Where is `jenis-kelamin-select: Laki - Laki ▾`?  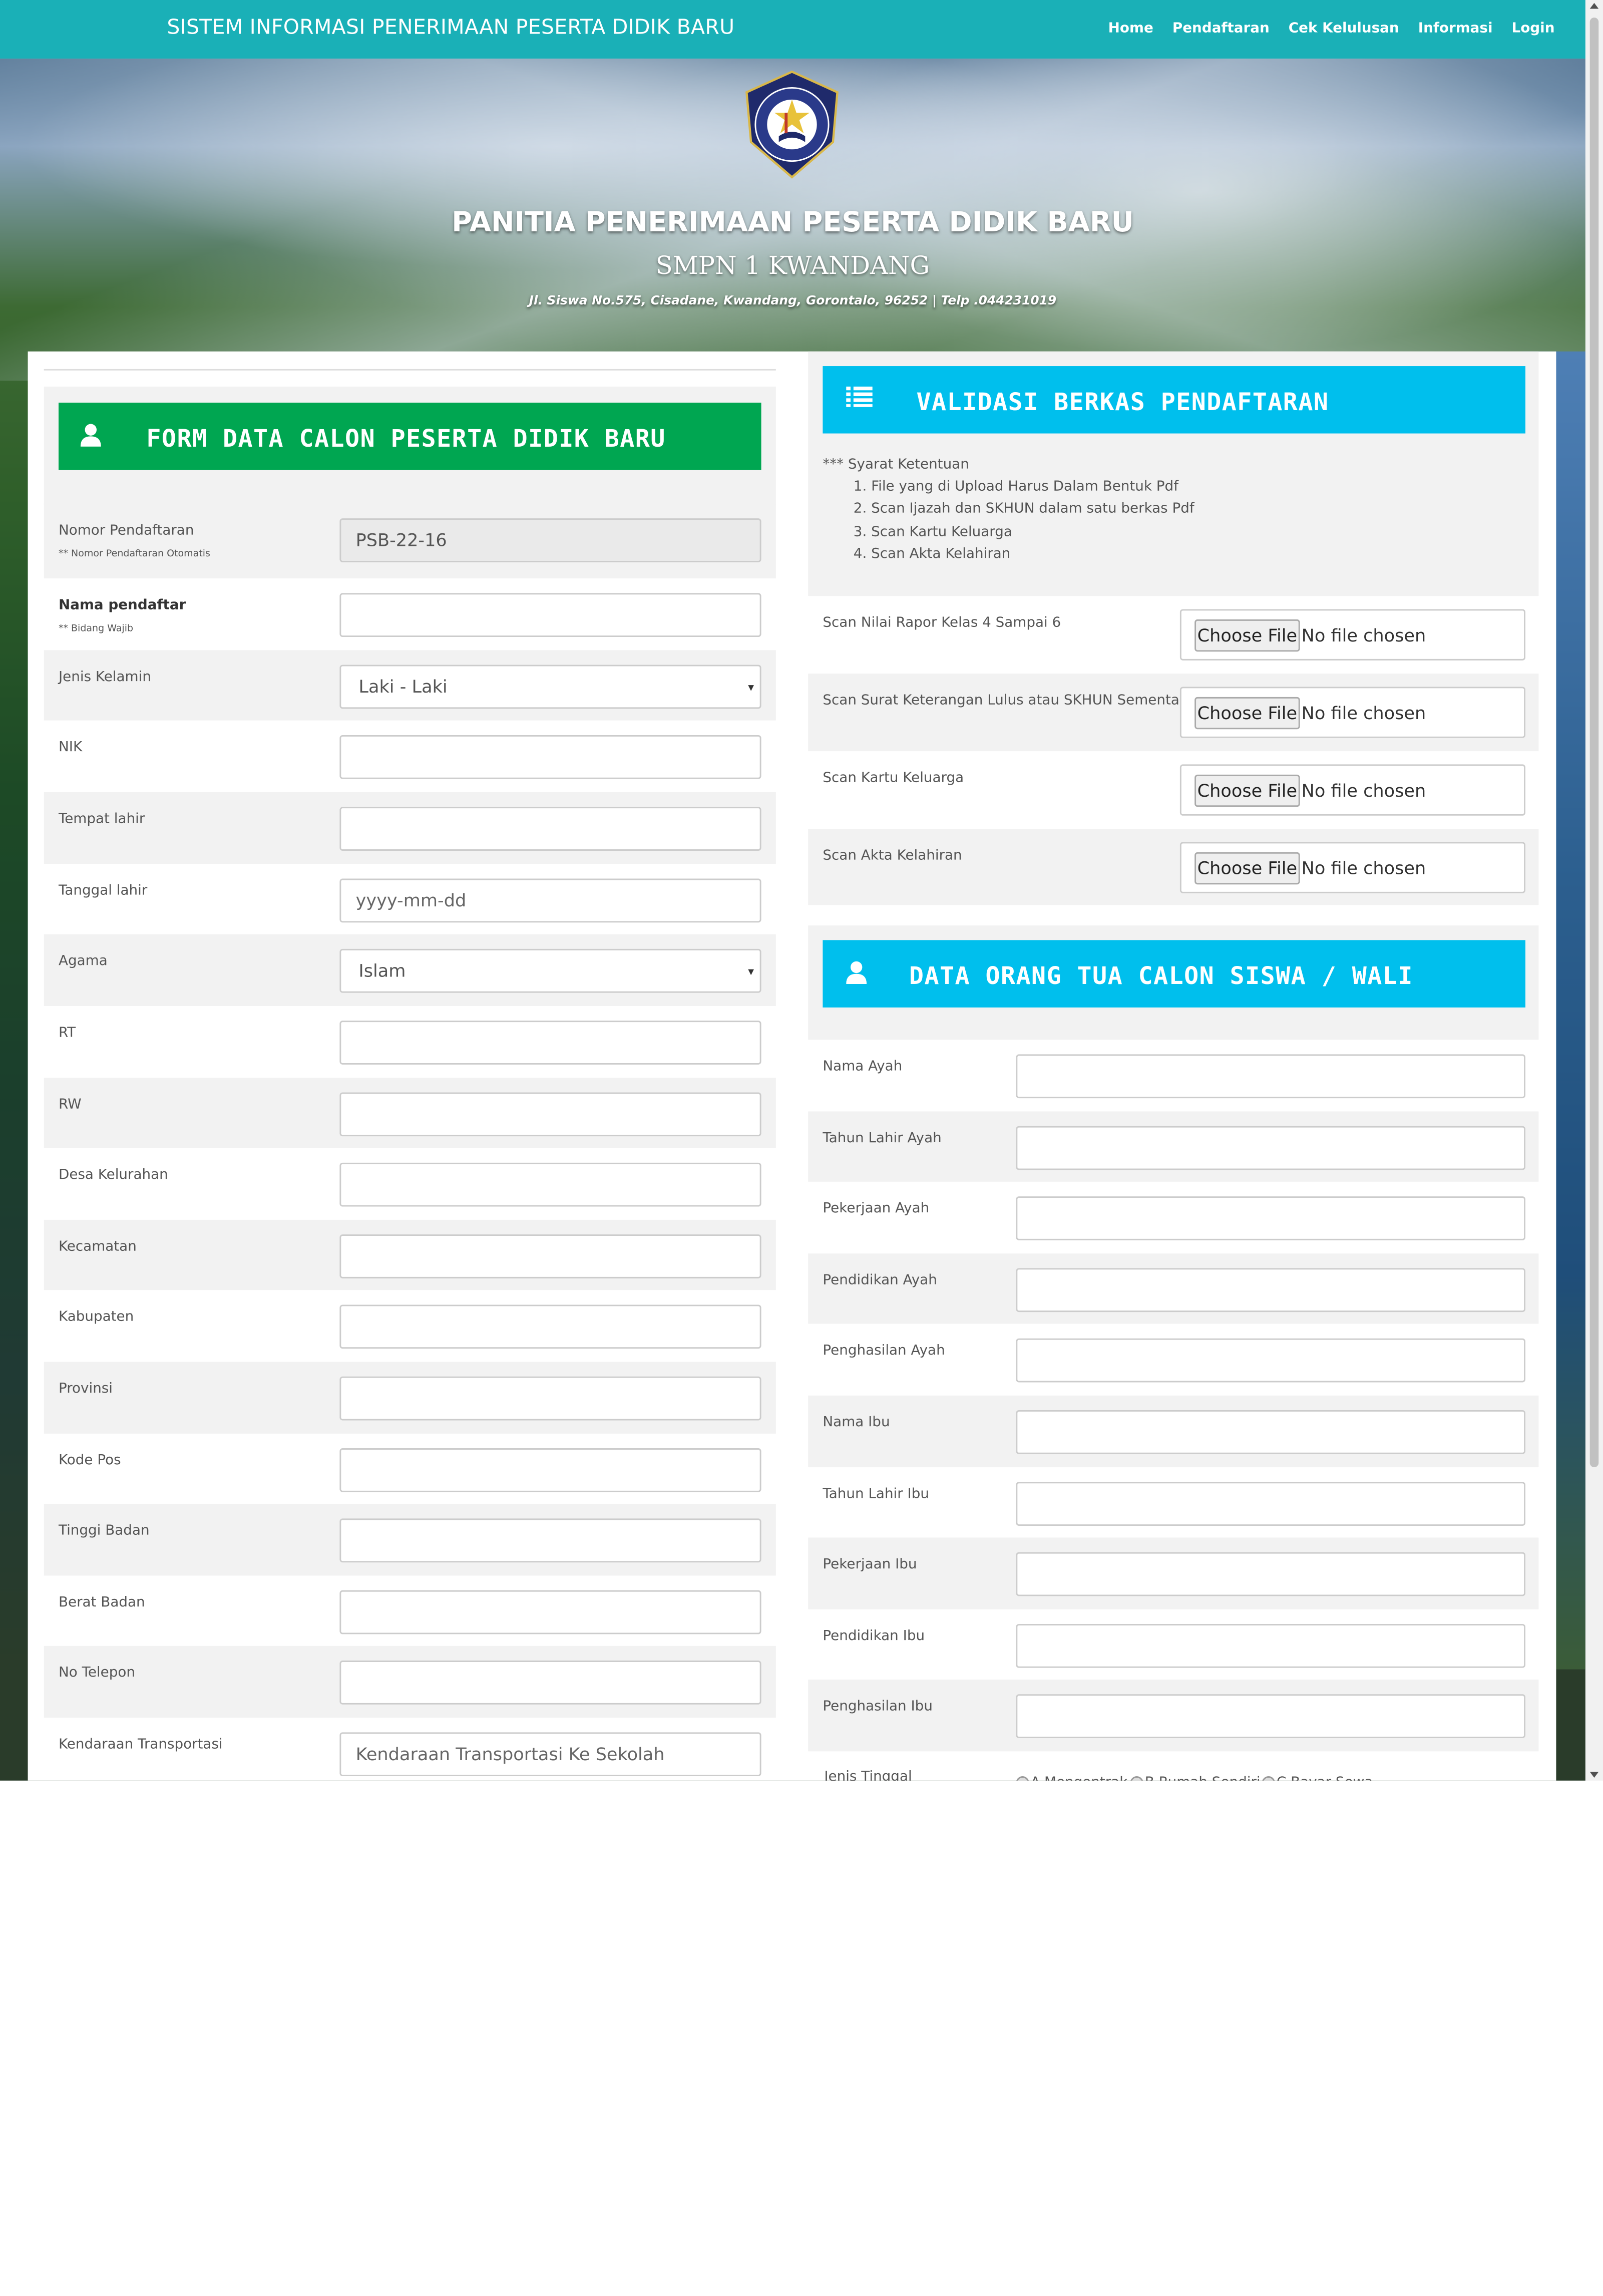
jenis-kelamin-select: Laki - Laki ▾ is located at coordinates (550, 687).